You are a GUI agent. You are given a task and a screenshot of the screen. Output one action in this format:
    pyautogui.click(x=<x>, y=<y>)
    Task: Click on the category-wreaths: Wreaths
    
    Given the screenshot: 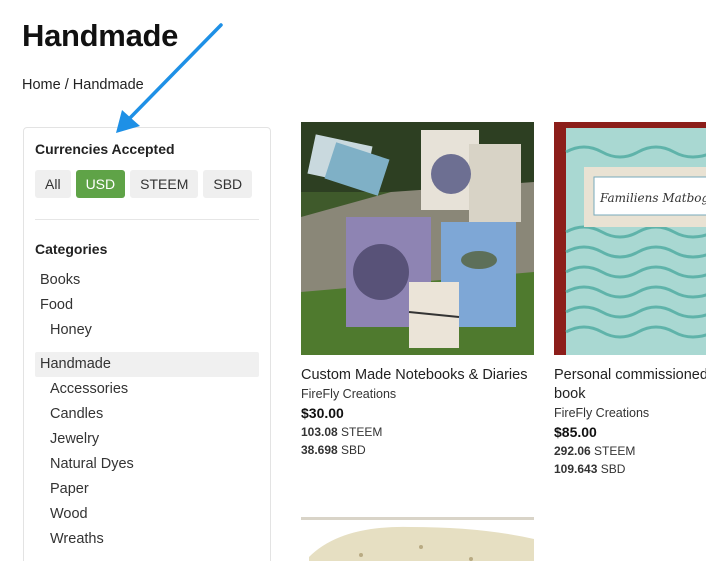 What is the action you would take?
    pyautogui.click(x=147, y=539)
    